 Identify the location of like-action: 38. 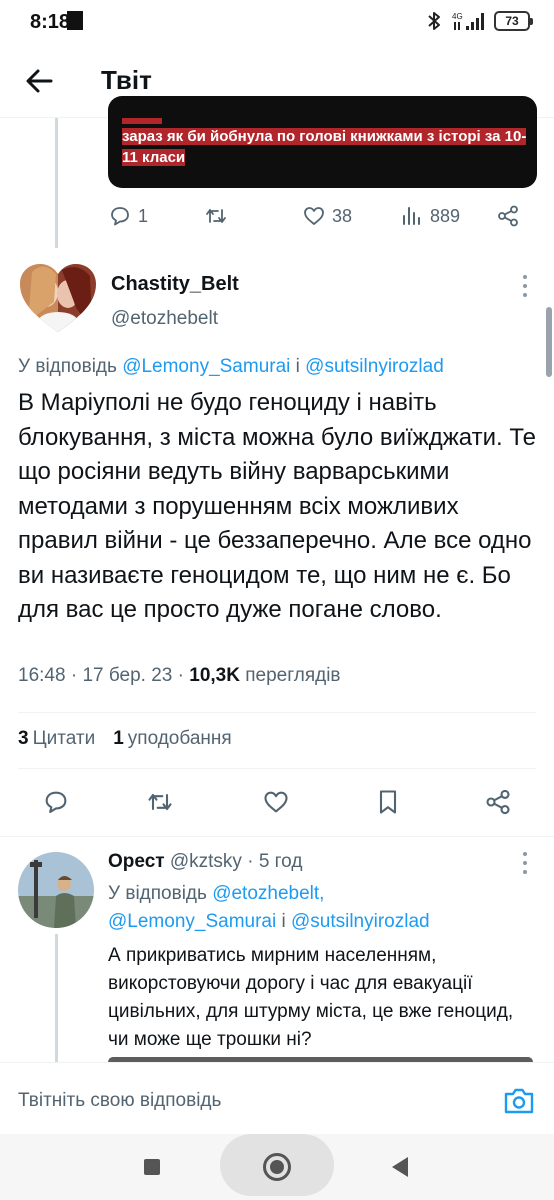
(327, 216).